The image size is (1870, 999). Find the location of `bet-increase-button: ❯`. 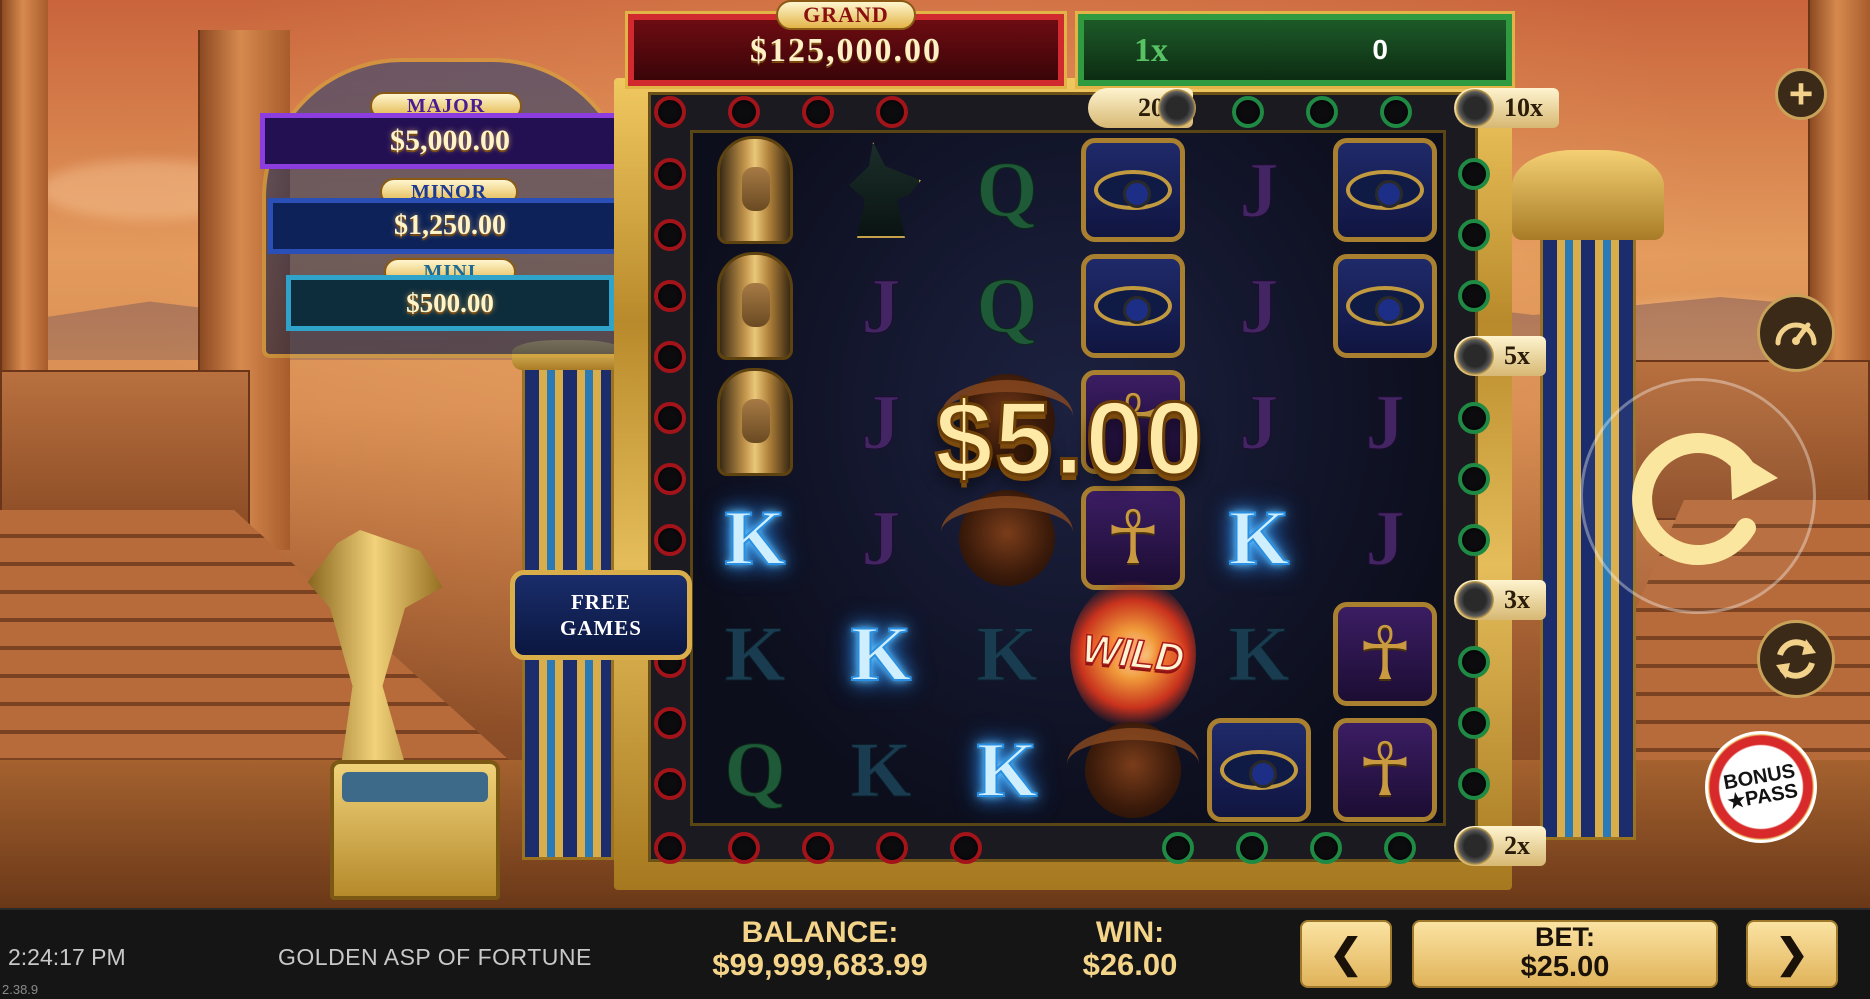

bet-increase-button: ❯ is located at coordinates (1792, 954).